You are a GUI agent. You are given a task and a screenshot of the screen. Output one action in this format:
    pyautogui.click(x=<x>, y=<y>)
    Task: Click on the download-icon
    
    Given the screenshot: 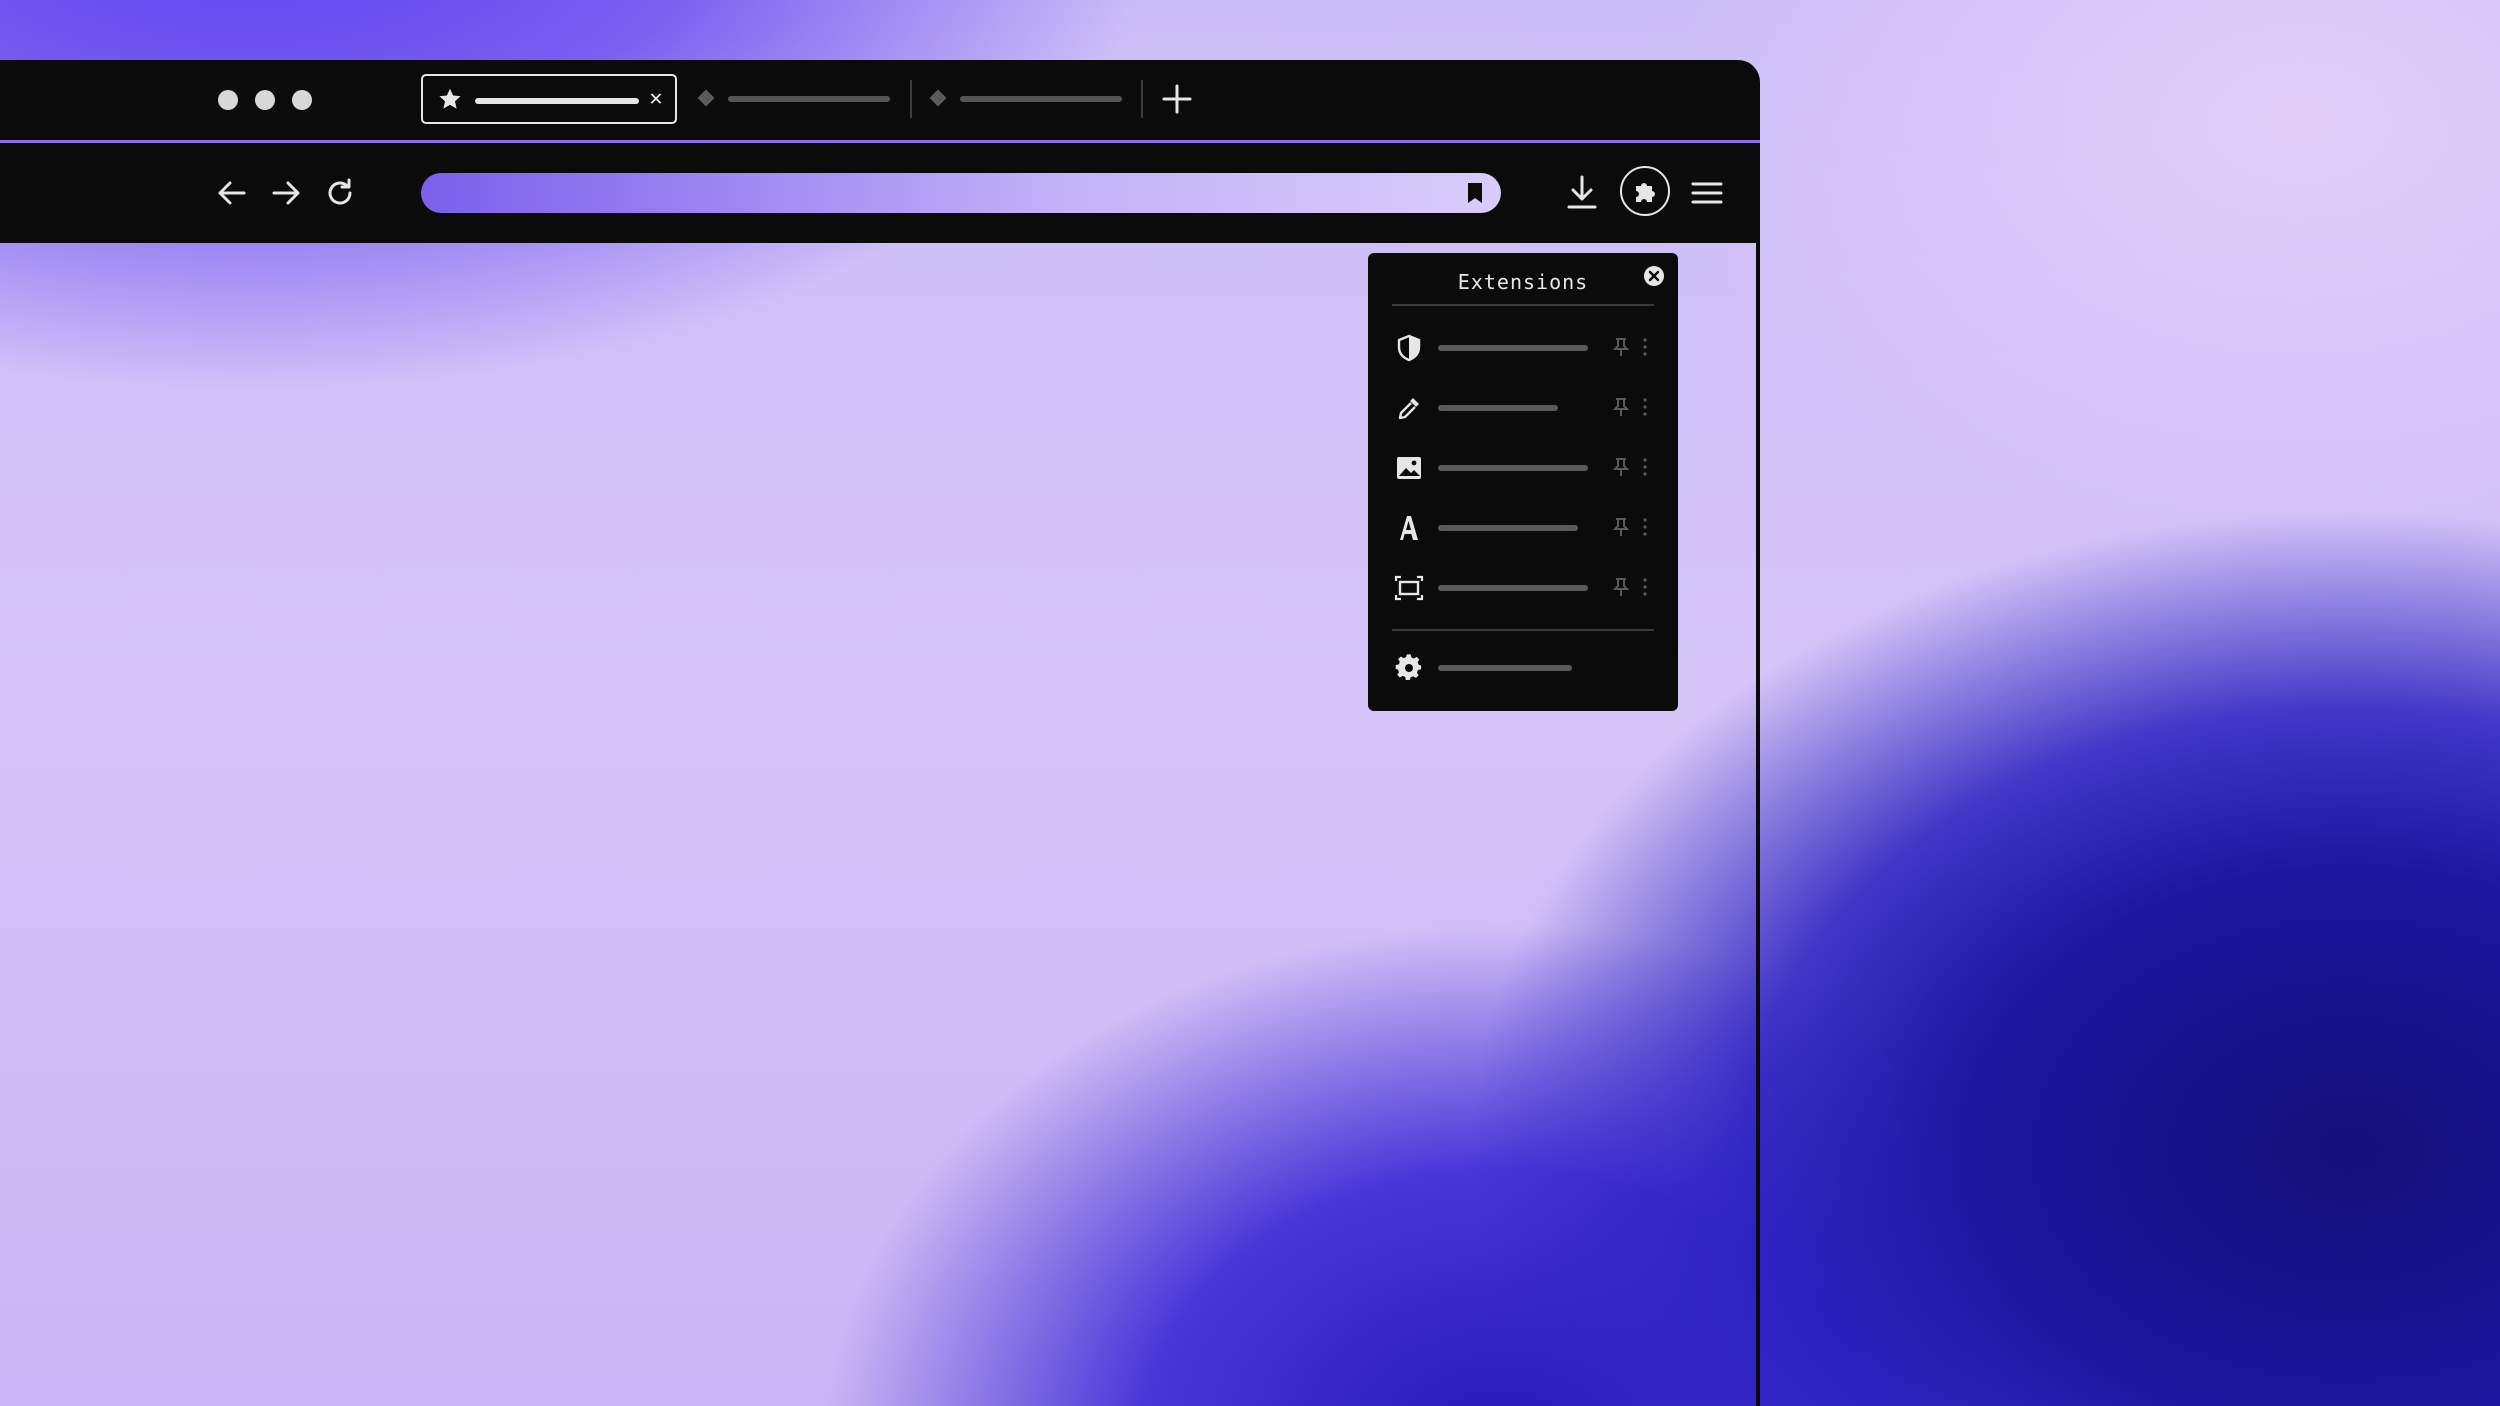 What is the action you would take?
    pyautogui.click(x=1582, y=193)
    